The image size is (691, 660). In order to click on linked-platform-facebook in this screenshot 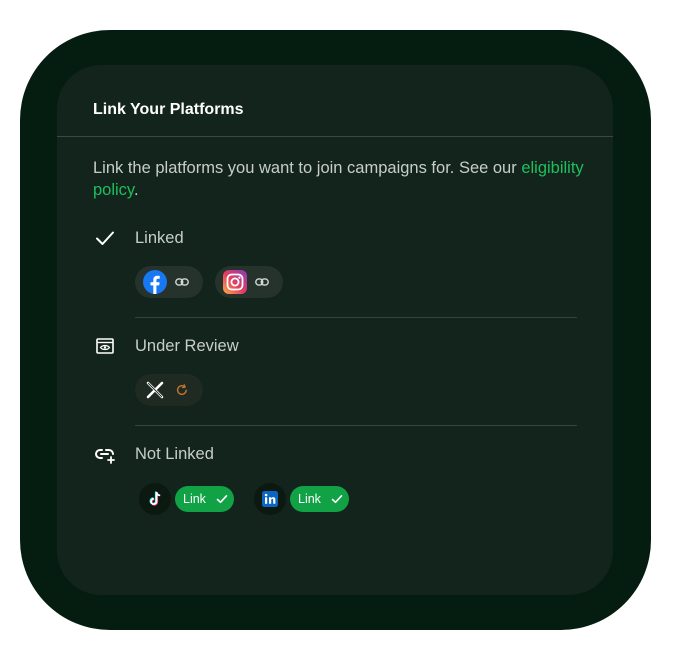, I will do `click(169, 282)`.